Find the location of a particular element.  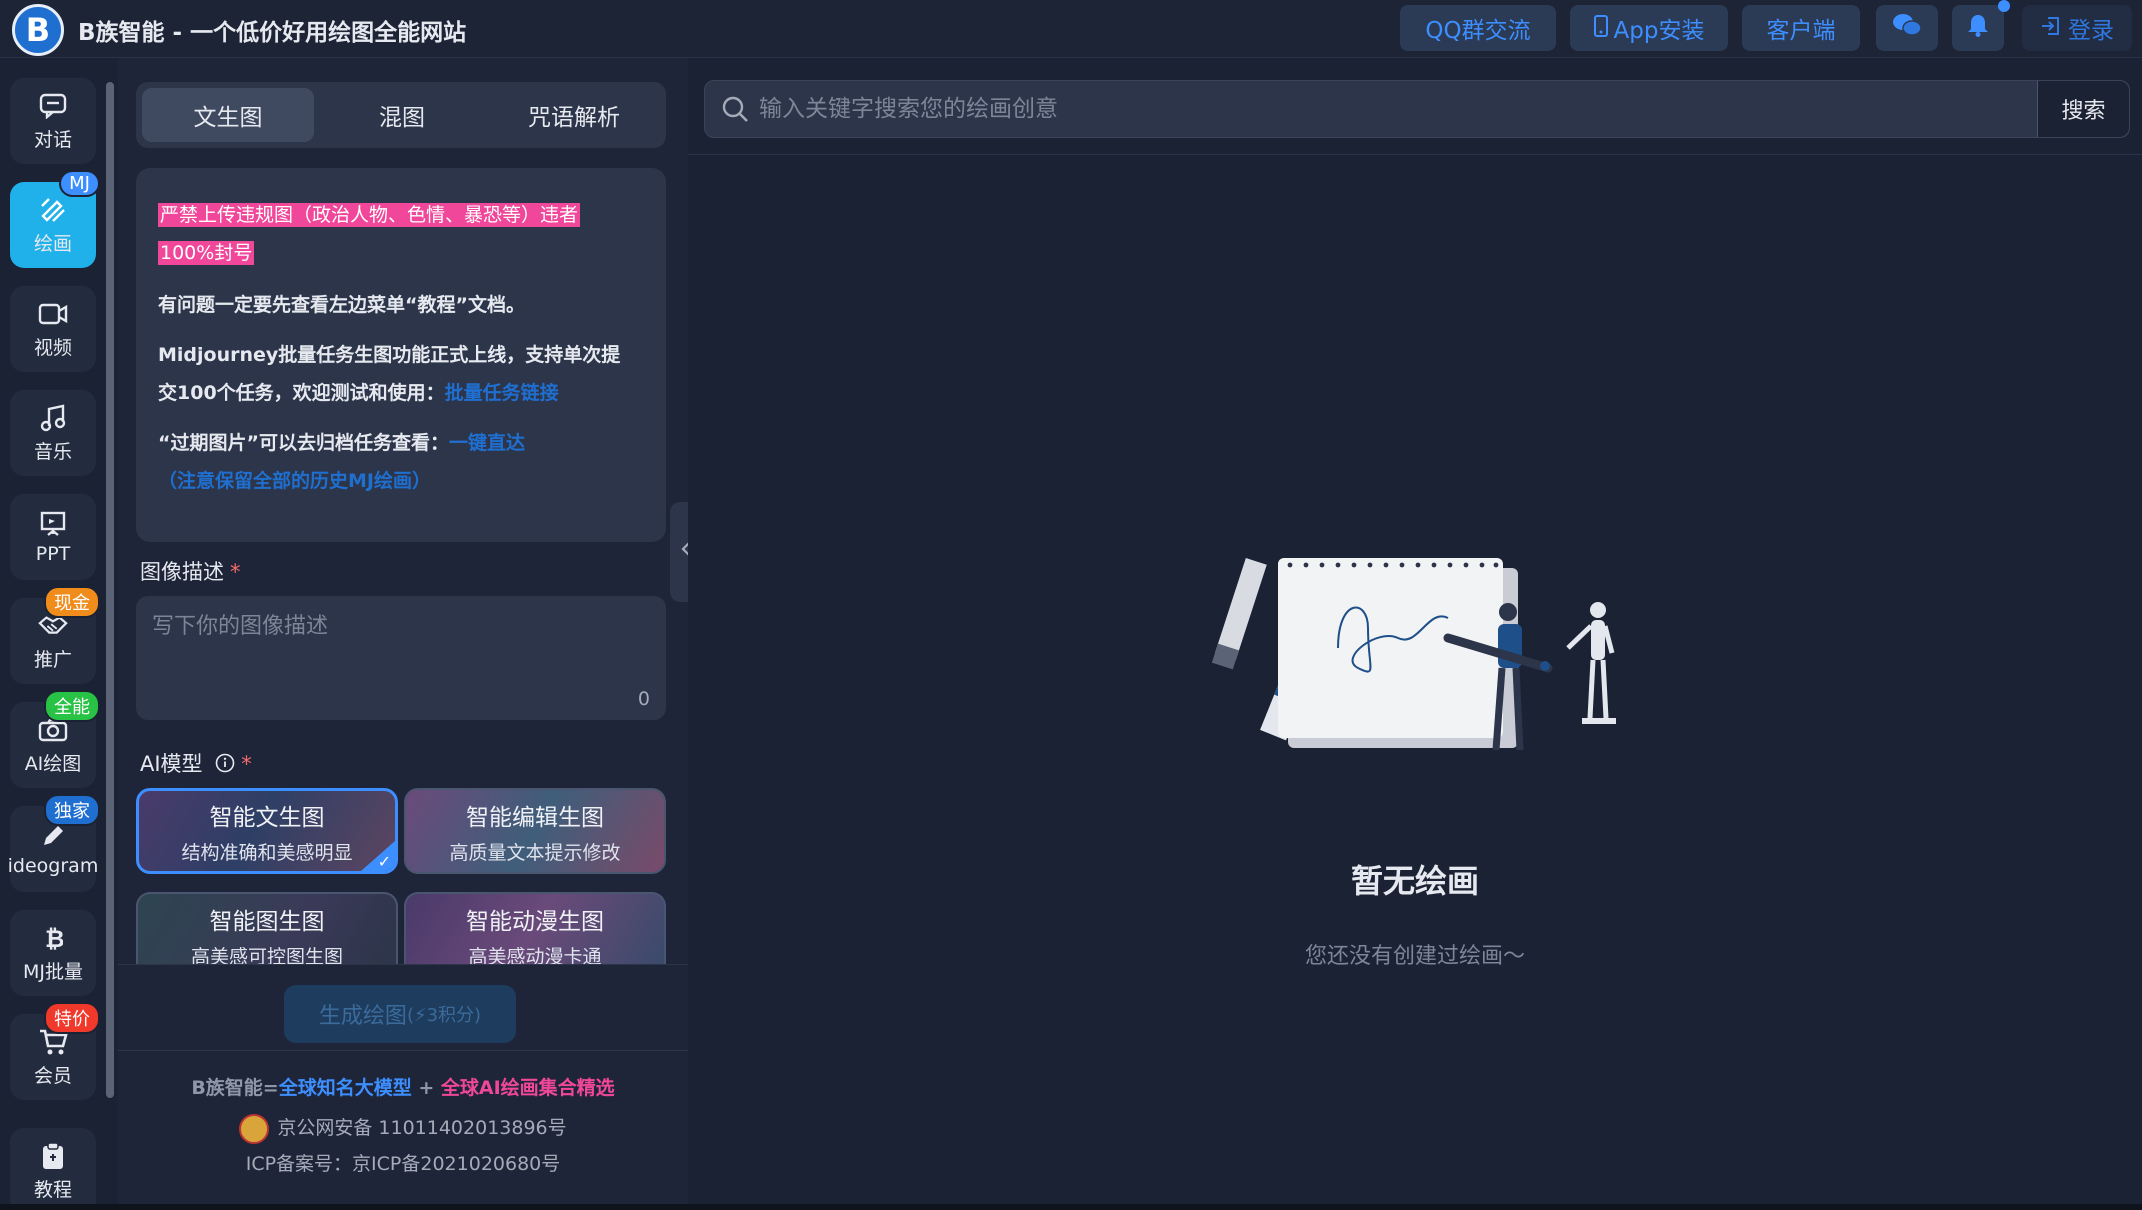

search-button: 搜索 is located at coordinates (2083, 109).